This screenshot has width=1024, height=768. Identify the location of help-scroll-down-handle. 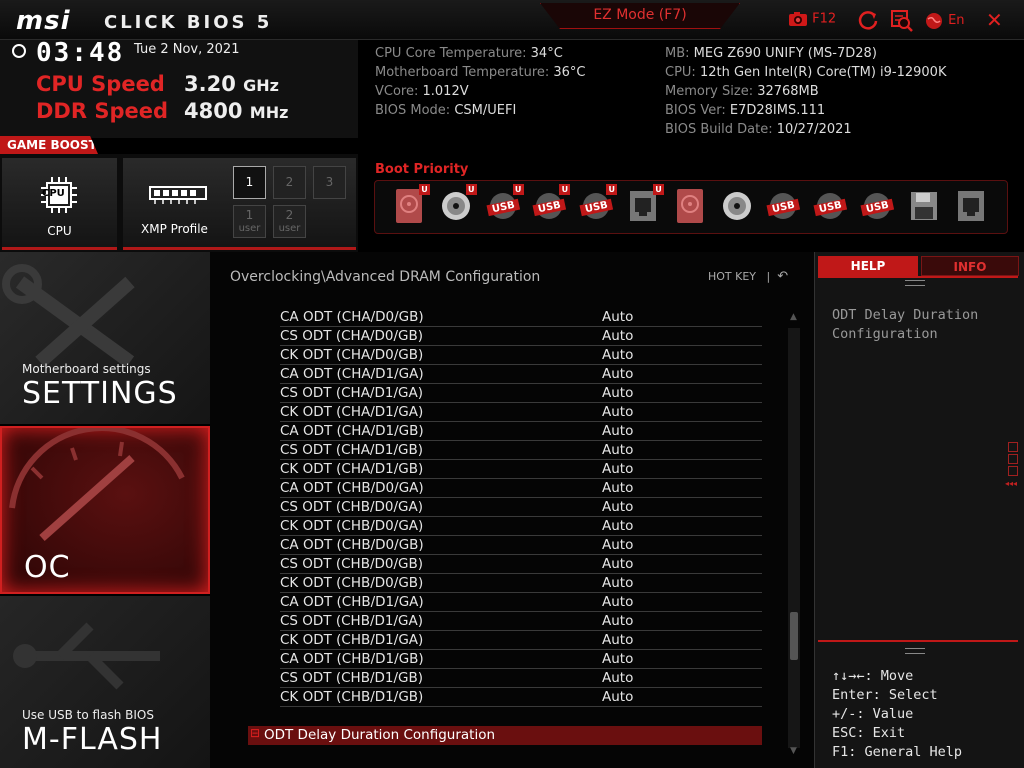
(915, 651).